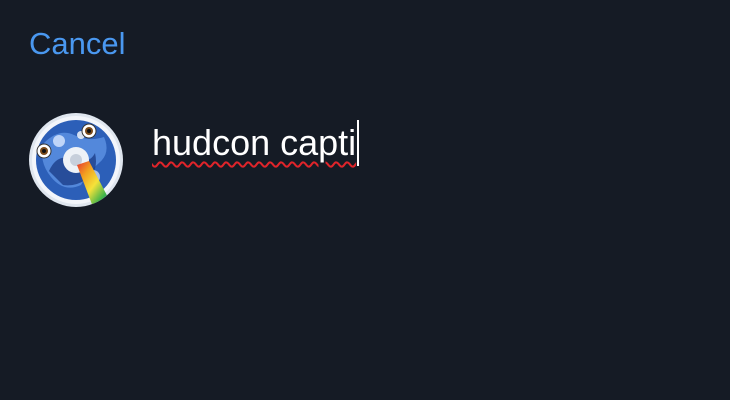  I want to click on cancel-button: Cancel, so click(77, 44).